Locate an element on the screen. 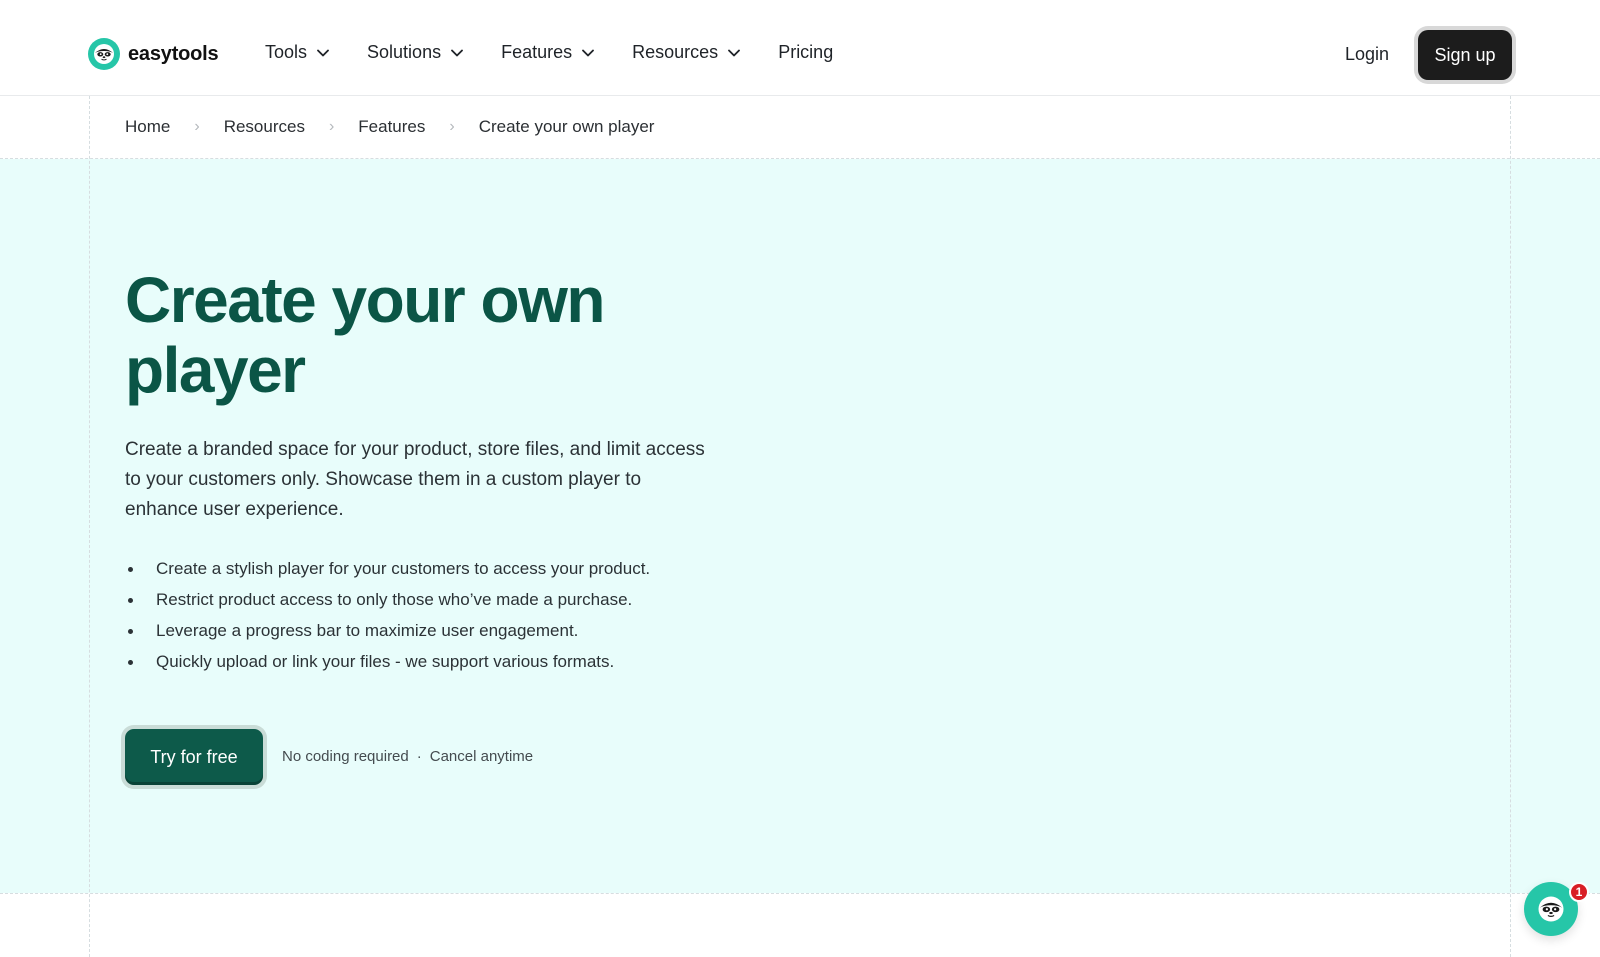  breadcrumb-home: Home is located at coordinates (147, 127).